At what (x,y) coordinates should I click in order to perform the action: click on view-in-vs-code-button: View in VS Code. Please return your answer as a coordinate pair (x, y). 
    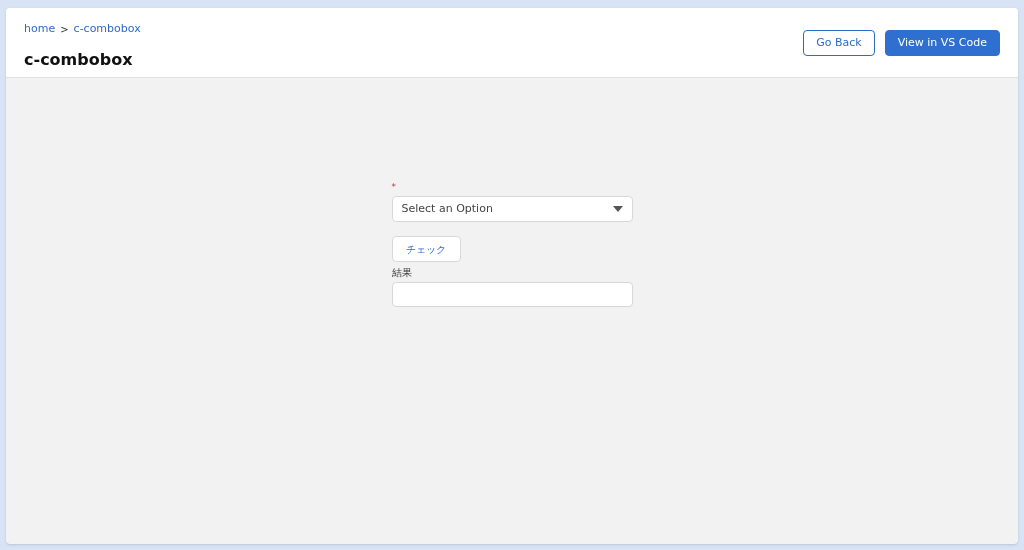
    Looking at the image, I should click on (942, 43).